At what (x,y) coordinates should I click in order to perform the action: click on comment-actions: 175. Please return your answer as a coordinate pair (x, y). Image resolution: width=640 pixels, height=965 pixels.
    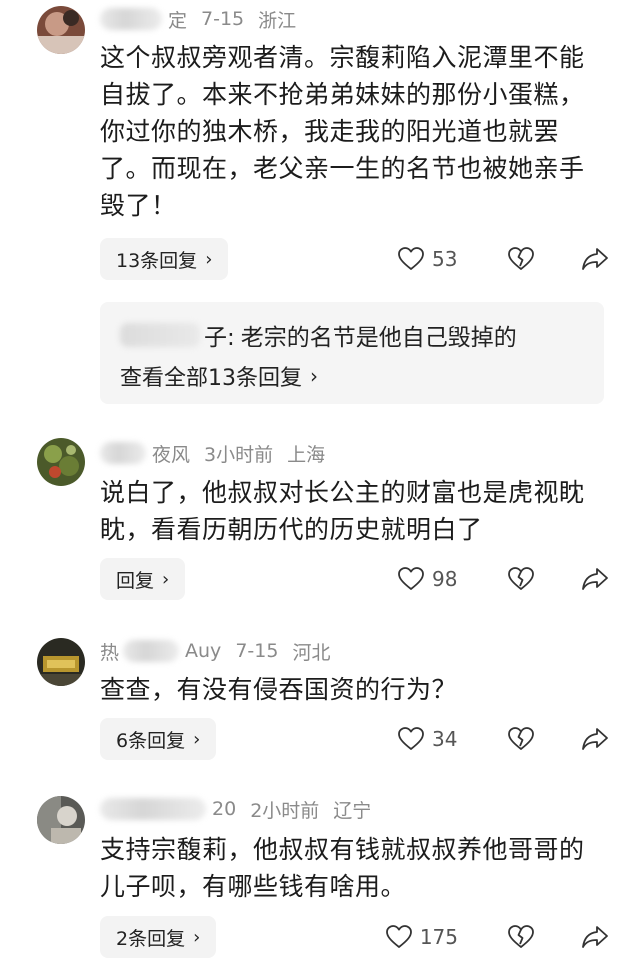
    Looking at the image, I should click on (496, 937).